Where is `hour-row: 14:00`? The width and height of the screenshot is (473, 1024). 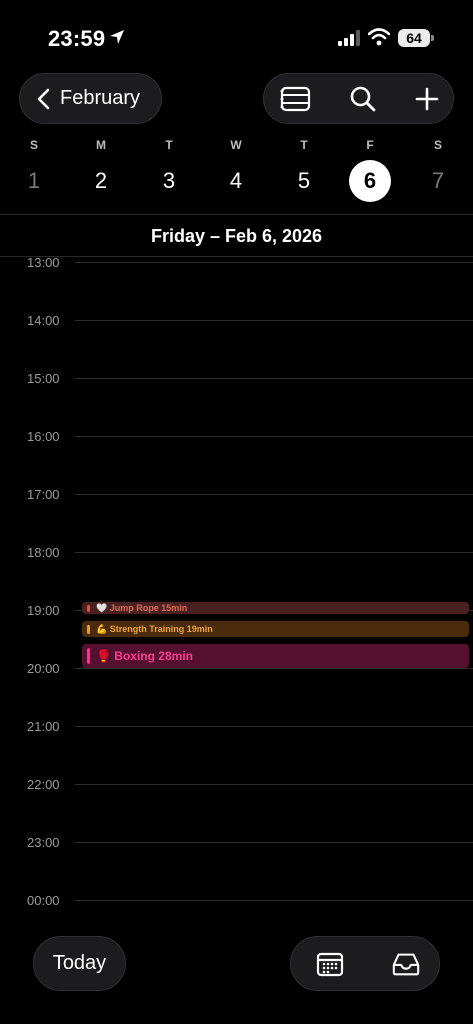 hour-row: 14:00 is located at coordinates (236, 320).